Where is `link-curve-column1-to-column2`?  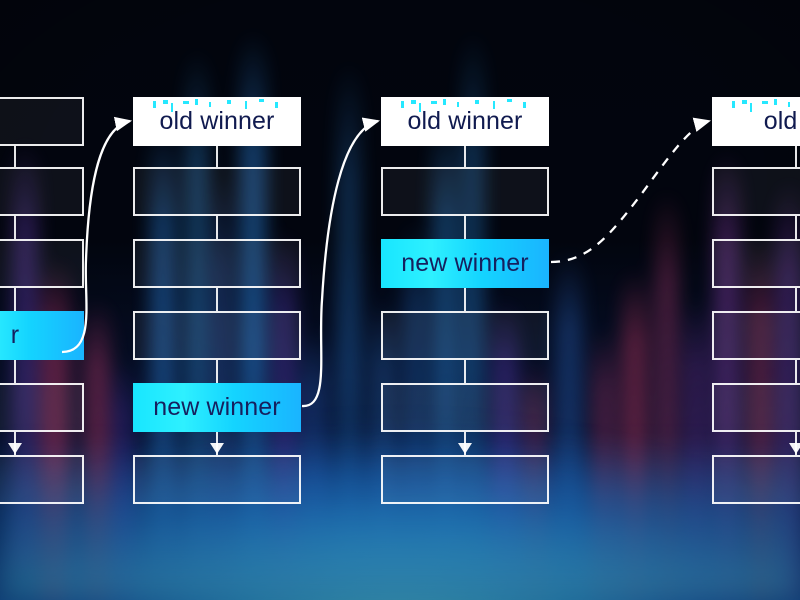
link-curve-column1-to-column2 is located at coordinates (341, 262).